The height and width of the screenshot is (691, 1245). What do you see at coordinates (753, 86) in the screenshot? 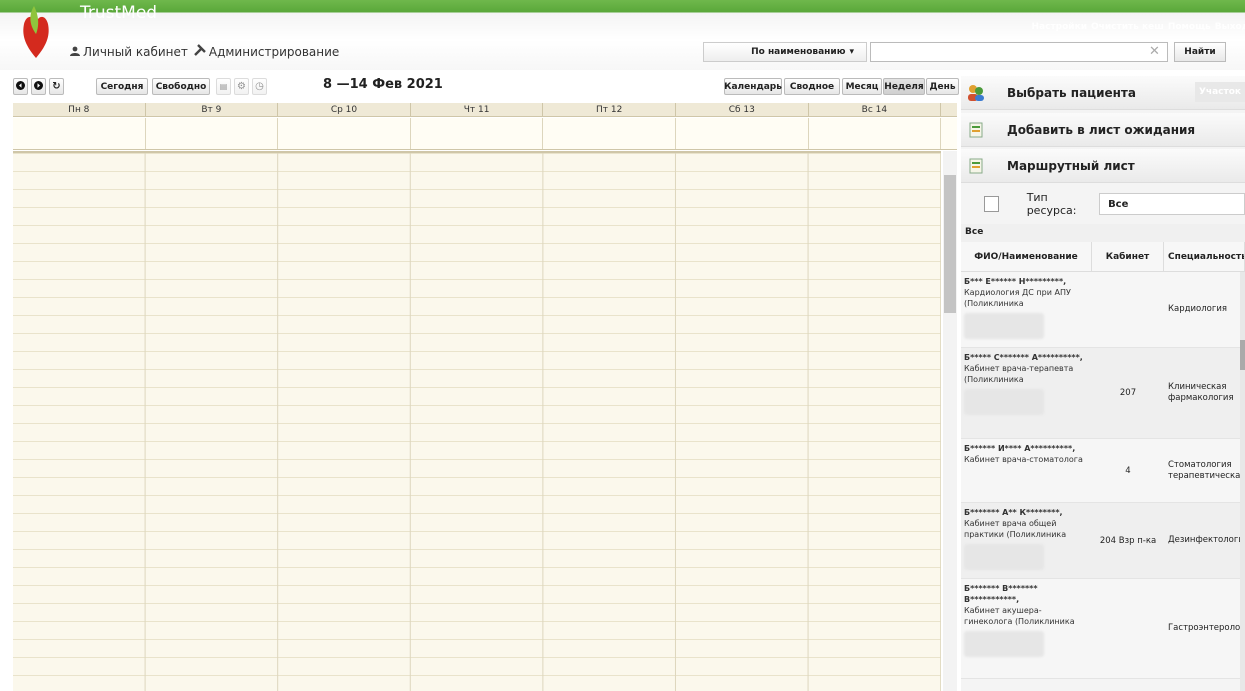
I see `view-calendar: Календарь` at bounding box center [753, 86].